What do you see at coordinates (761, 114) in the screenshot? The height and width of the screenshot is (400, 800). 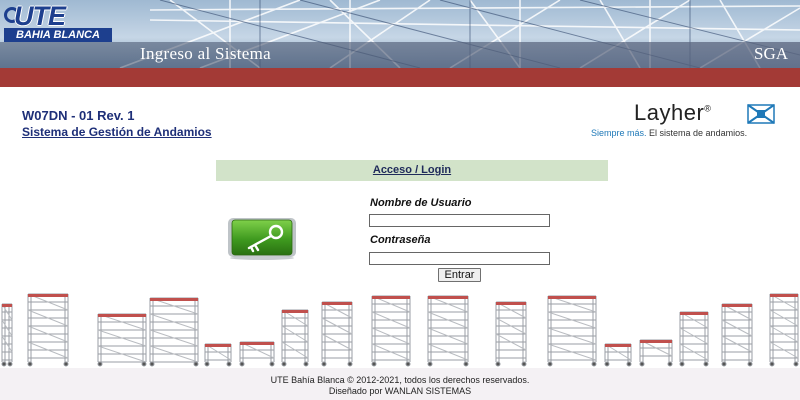 I see `layher-mark-icon` at bounding box center [761, 114].